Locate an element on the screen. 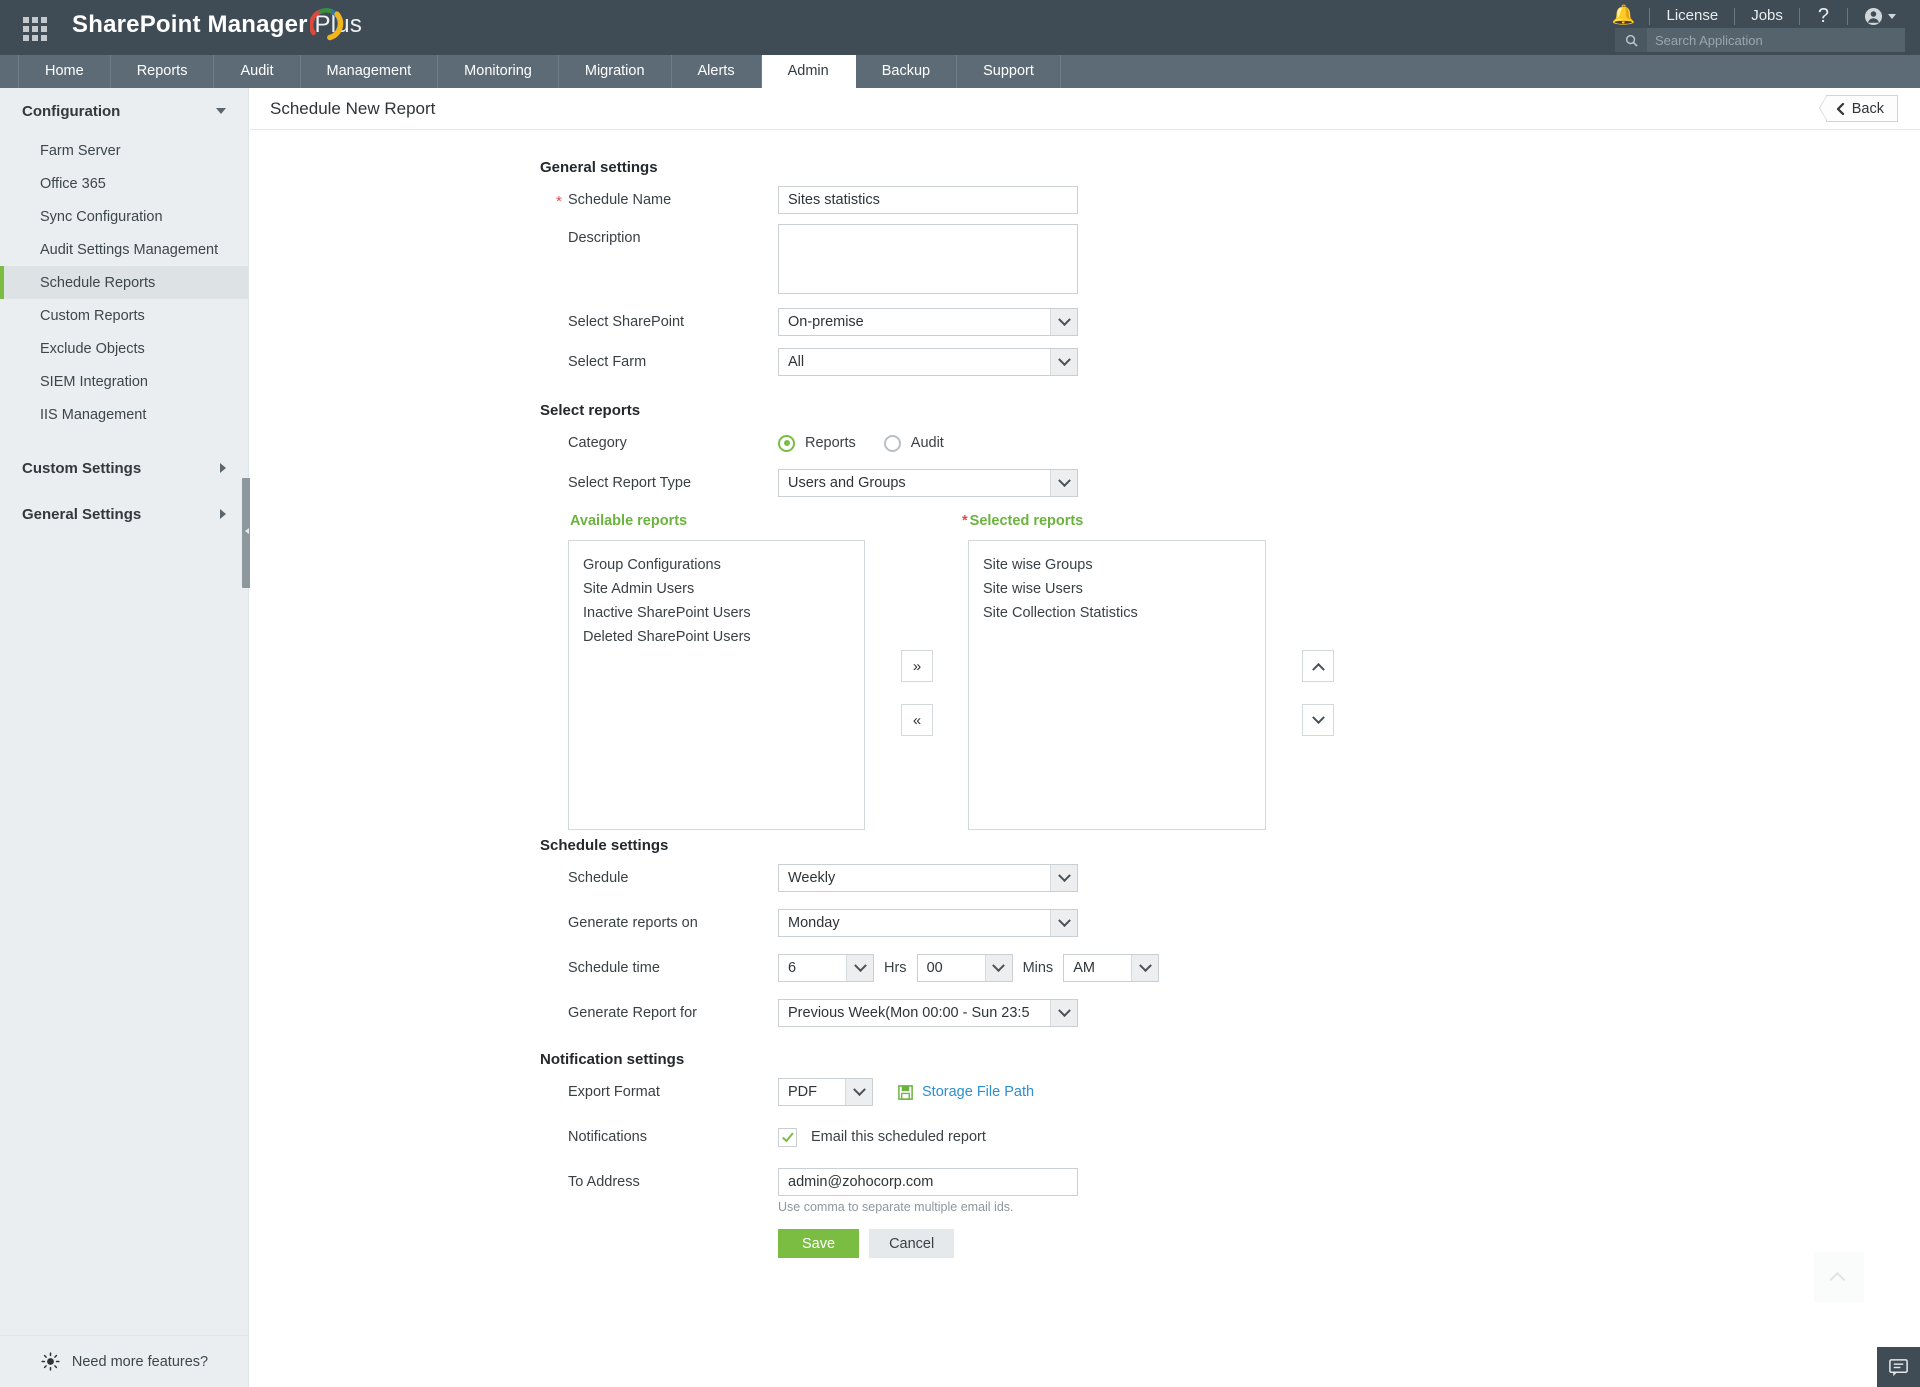 The width and height of the screenshot is (1920, 1387). chevron-up-icon is located at coordinates (1837, 1279).